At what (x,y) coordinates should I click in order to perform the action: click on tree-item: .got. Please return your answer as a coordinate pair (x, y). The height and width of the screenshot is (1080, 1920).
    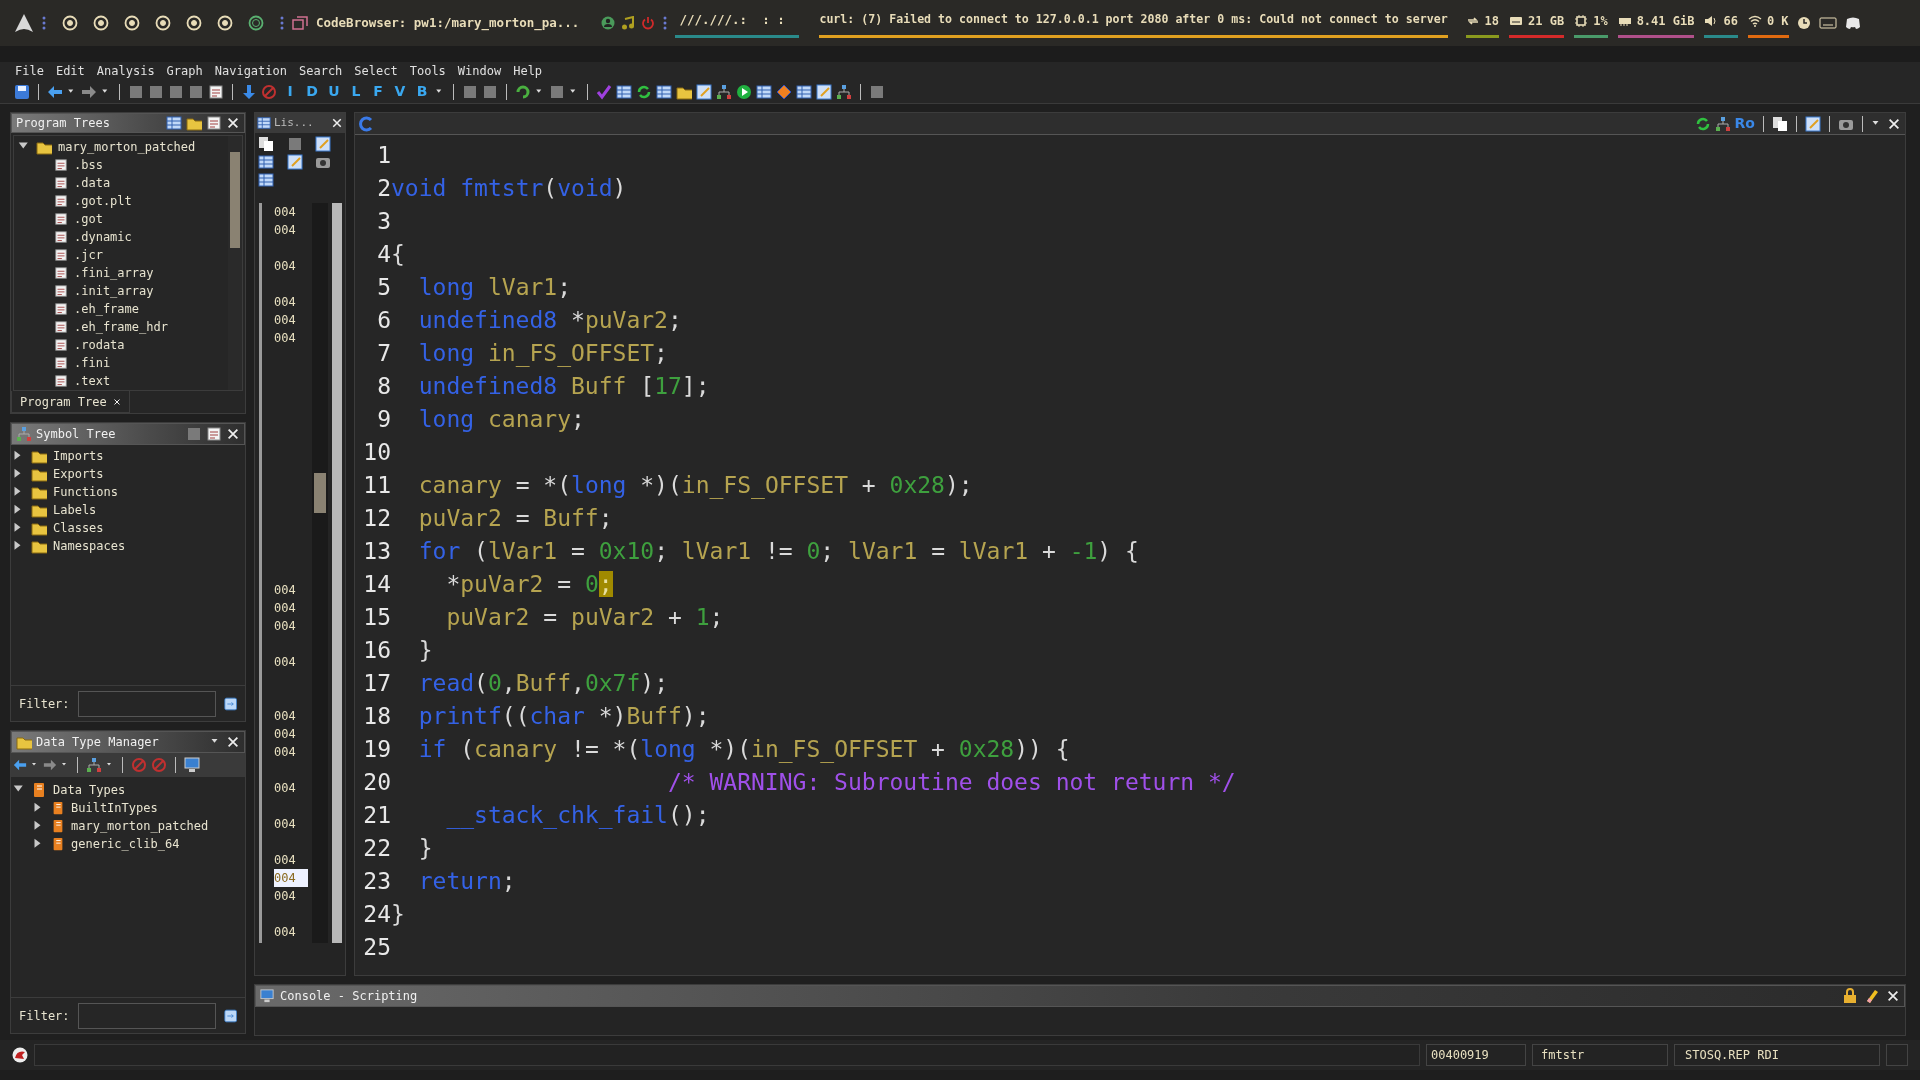
    Looking at the image, I should click on (88, 219).